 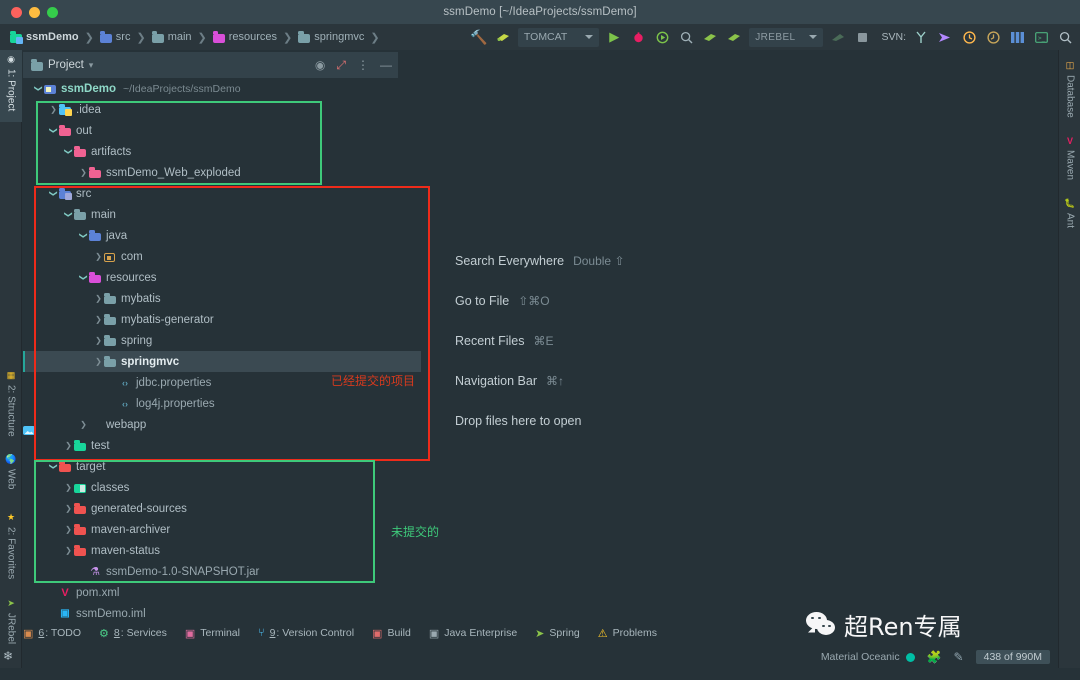 I want to click on hide-window-icon: —, so click(x=386, y=65).